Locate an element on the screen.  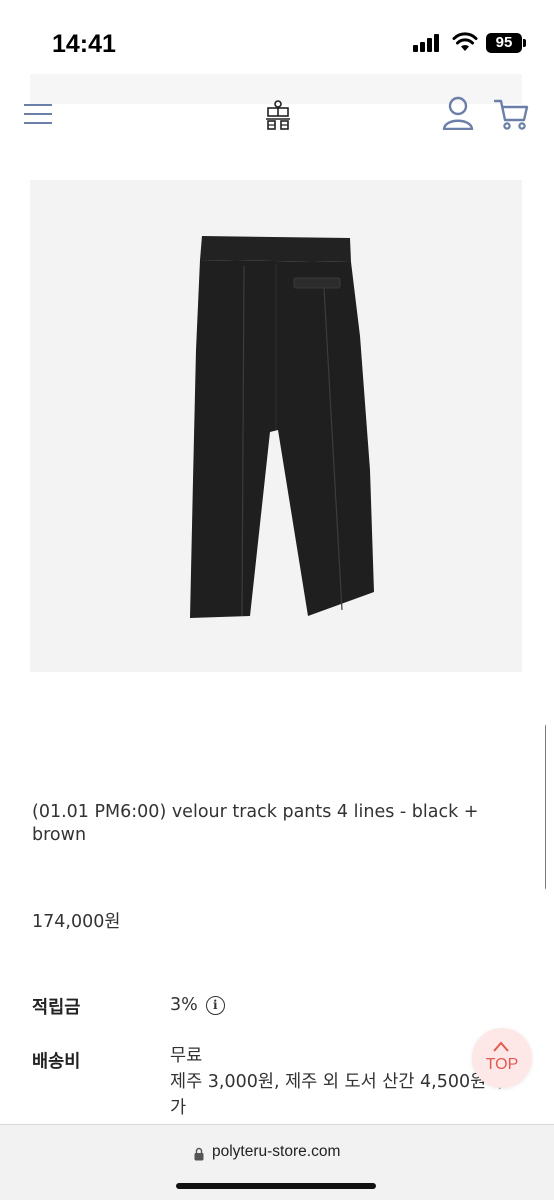
status-time: 14:41 is located at coordinates (84, 44).